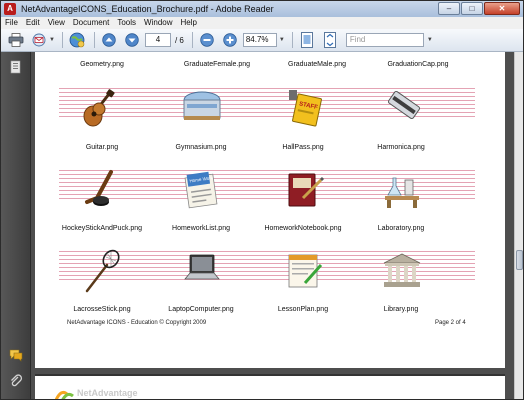  I want to click on homework-notebook-icon, so click(306, 190).